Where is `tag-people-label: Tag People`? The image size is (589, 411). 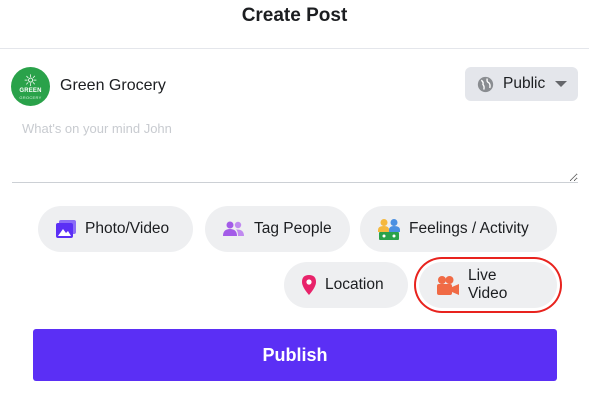
tag-people-label: Tag People is located at coordinates (293, 228).